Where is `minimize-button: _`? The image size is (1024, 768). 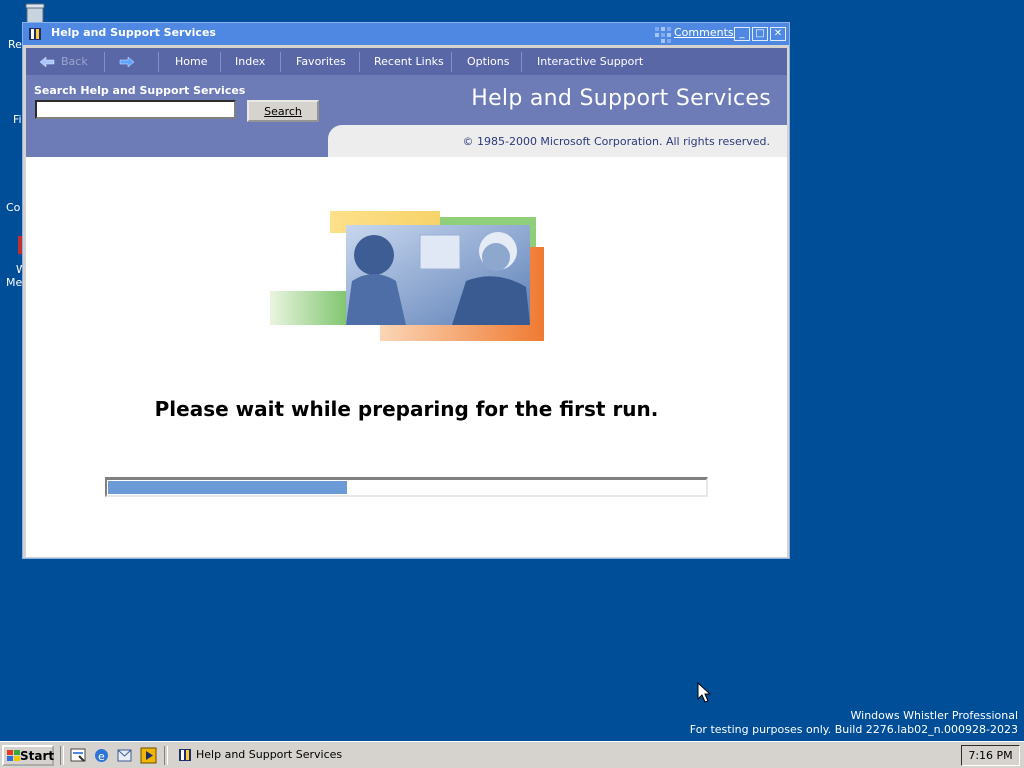 minimize-button: _ is located at coordinates (742, 34).